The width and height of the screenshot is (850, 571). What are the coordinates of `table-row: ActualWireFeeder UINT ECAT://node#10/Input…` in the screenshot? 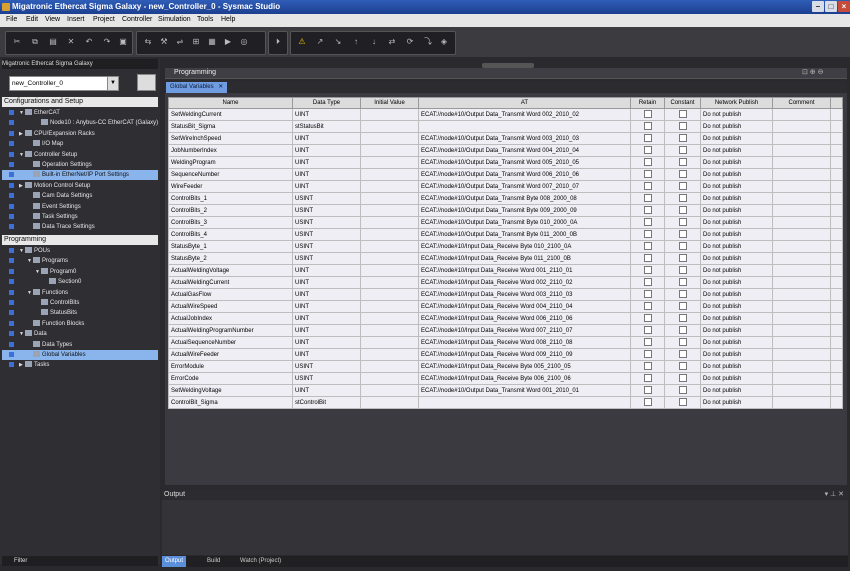 It's located at (505, 354).